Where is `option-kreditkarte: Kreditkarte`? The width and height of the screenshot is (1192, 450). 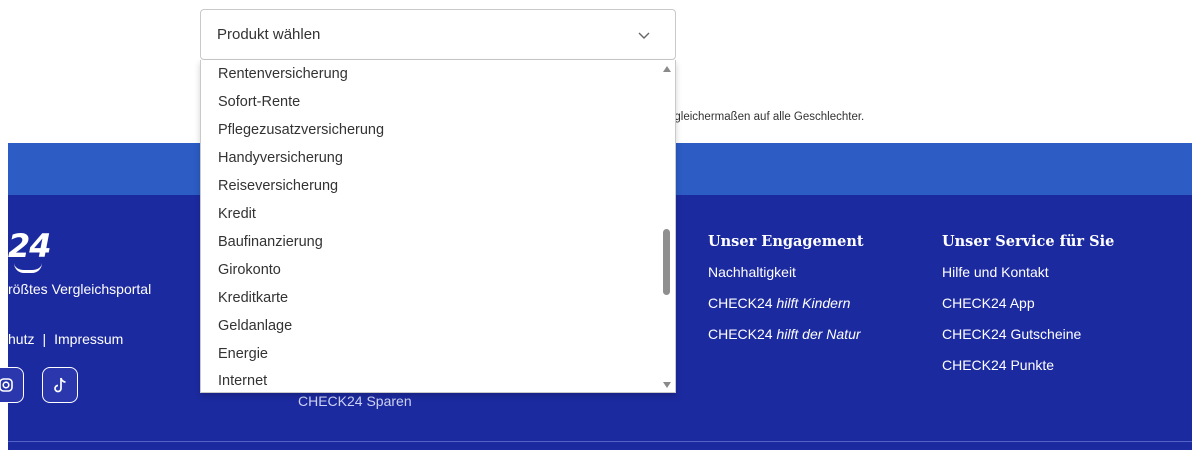
option-kreditkarte: Kreditkarte is located at coordinates (253, 298).